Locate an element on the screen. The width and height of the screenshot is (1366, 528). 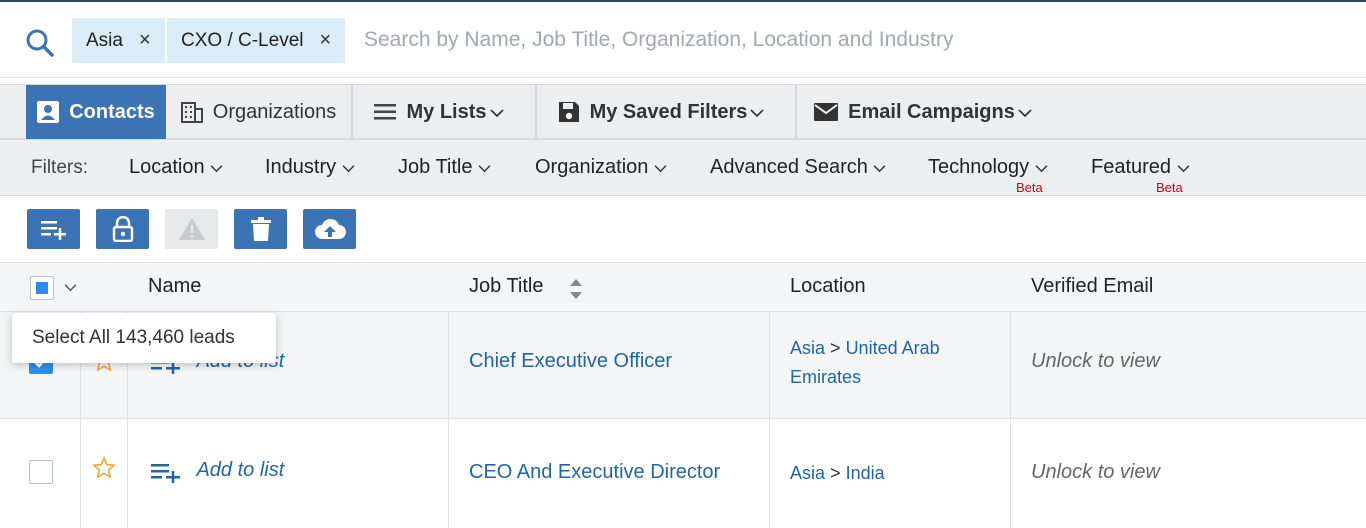
tab-my-lists: My Lists is located at coordinates (445, 112).